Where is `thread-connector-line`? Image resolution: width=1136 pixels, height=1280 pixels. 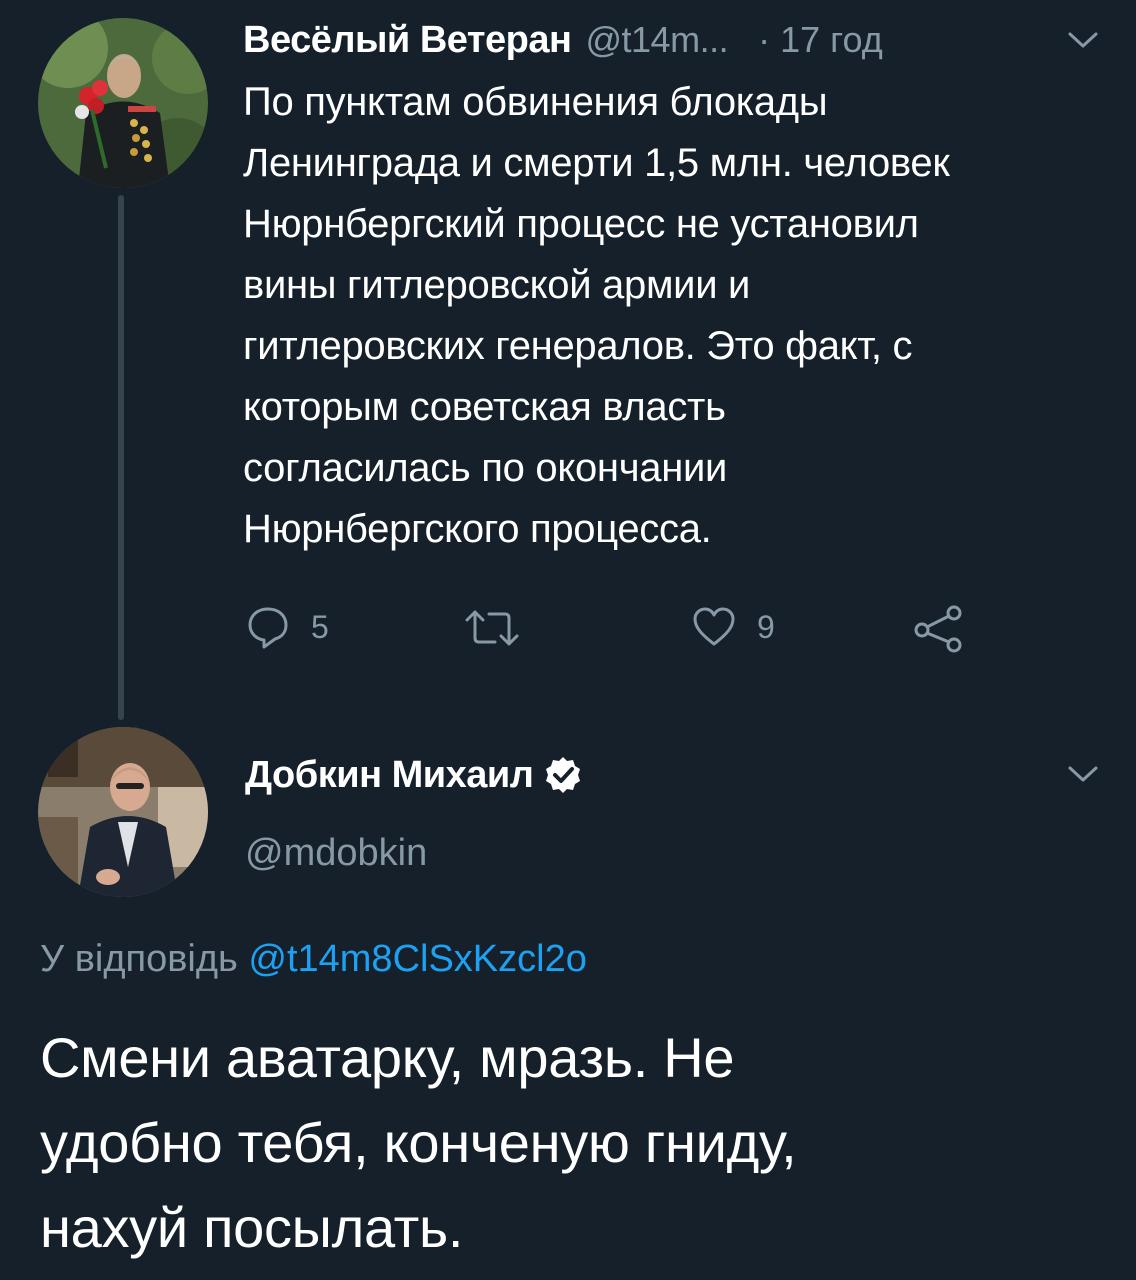
thread-connector-line is located at coordinates (121, 457).